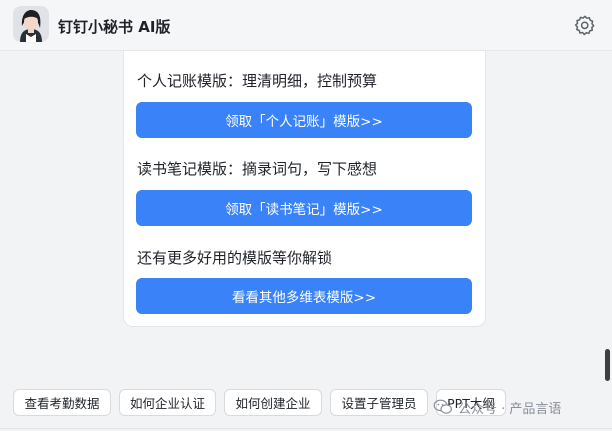  I want to click on template-desc-reading: 读书笔记模版：摘录词句，写下感想, so click(257, 169).